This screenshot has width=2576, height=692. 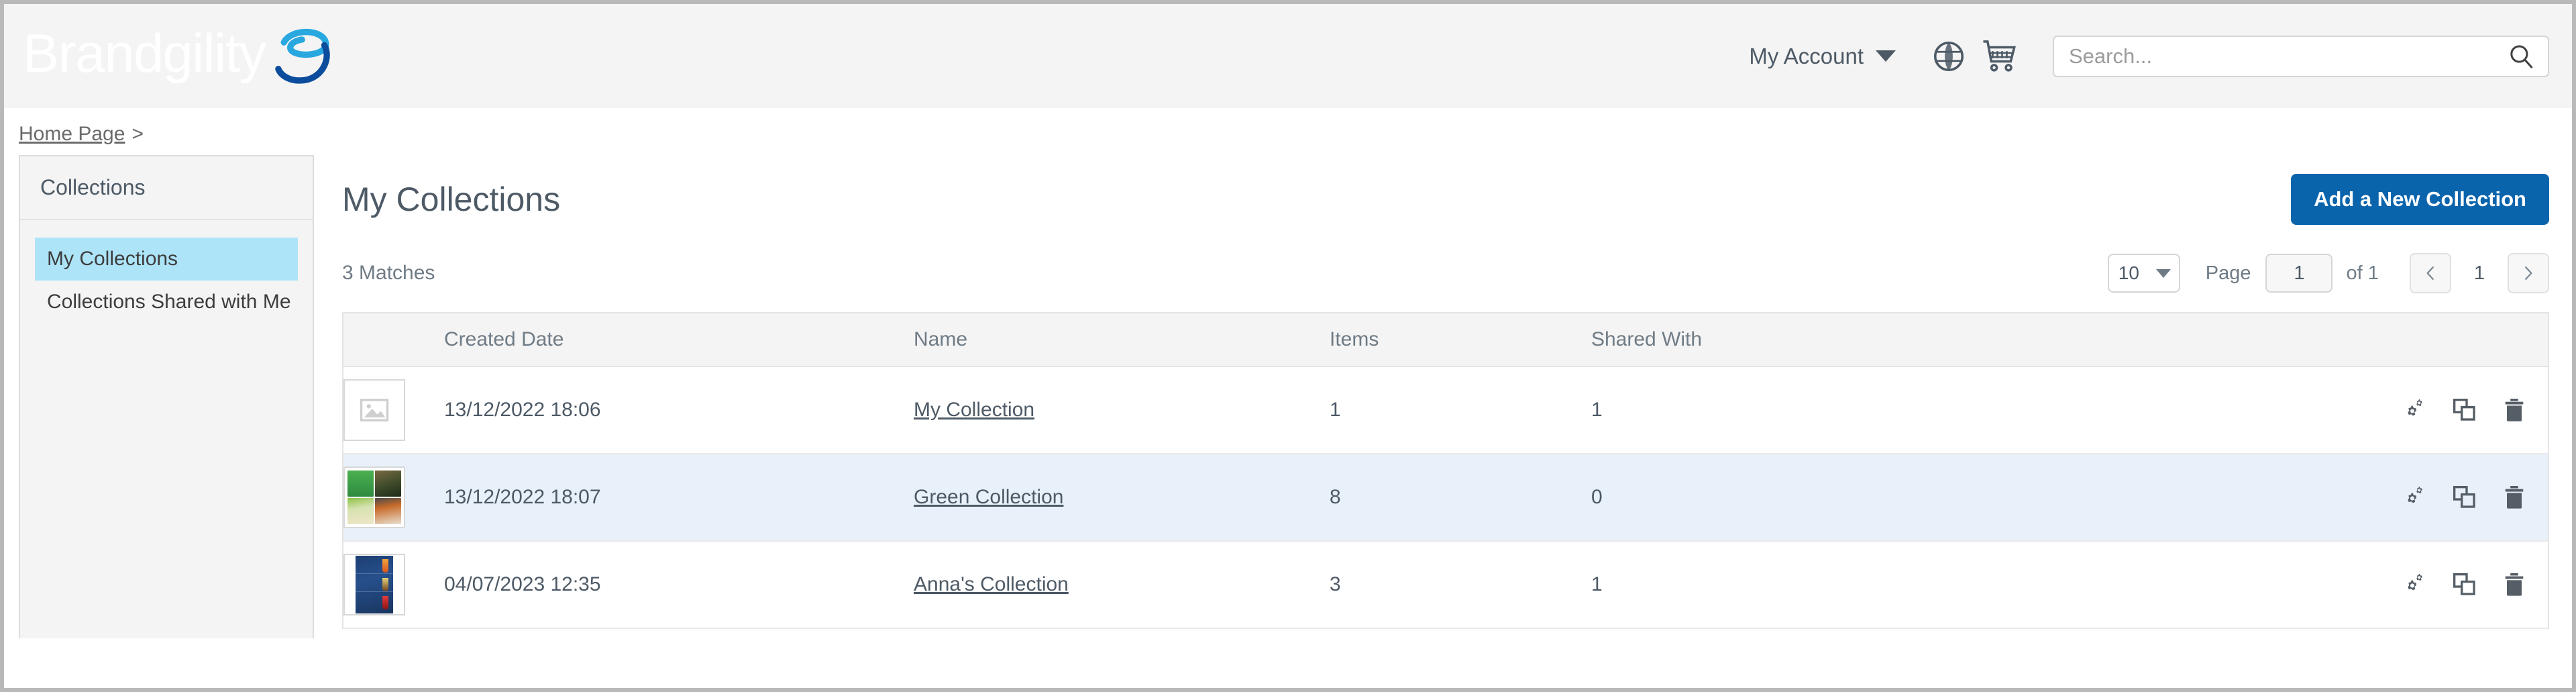 I want to click on pagination-controls: 10 Page of 1 1, so click(x=2328, y=273).